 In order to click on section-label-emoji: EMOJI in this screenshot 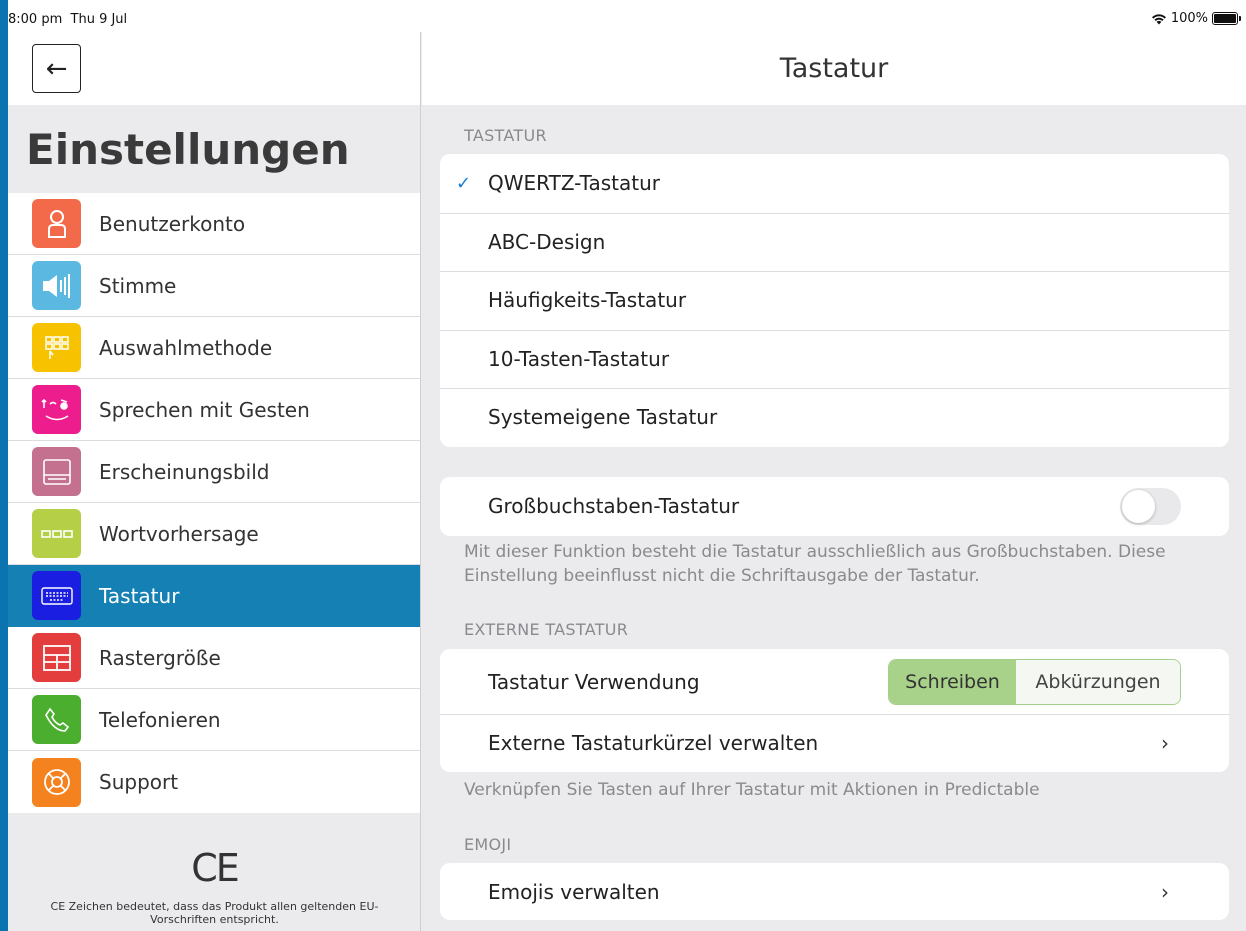, I will do `click(488, 844)`.